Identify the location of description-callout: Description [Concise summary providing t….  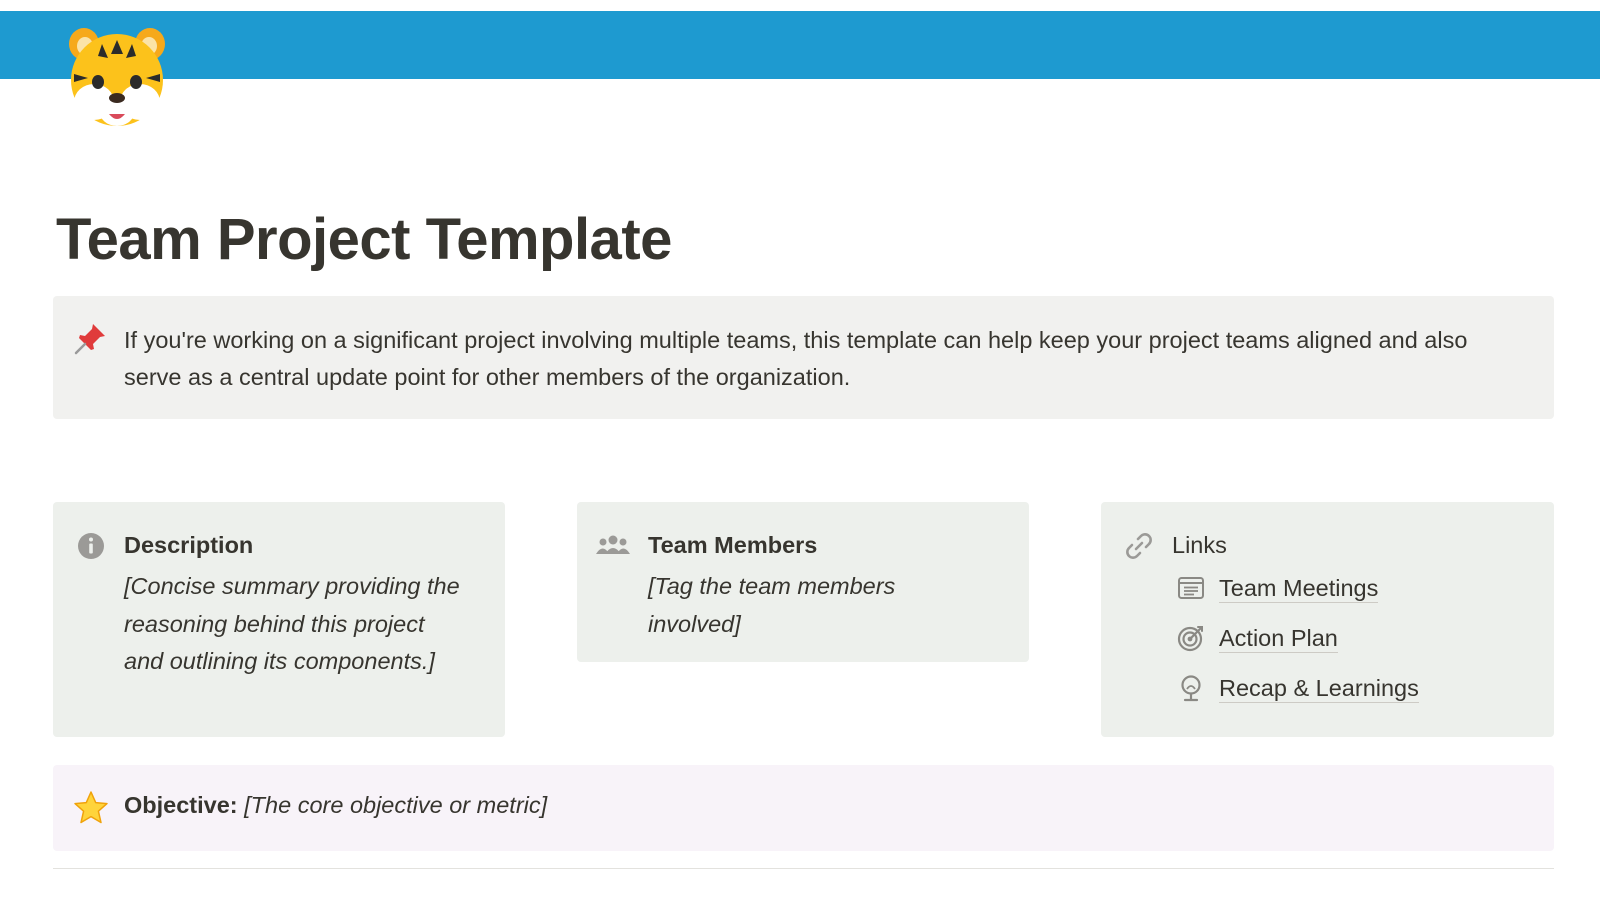
(279, 619).